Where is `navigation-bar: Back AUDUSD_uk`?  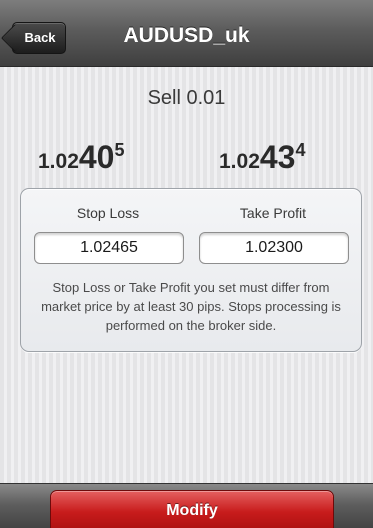 navigation-bar: Back AUDUSD_uk is located at coordinates (186, 33).